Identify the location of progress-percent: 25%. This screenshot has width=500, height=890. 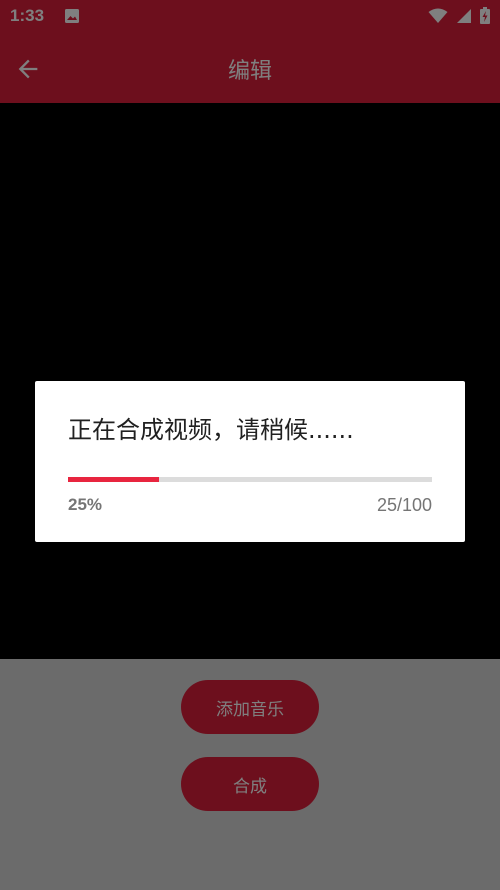
(85, 504).